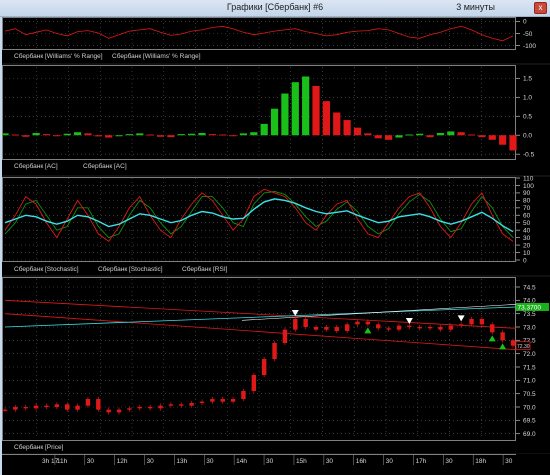 The height and width of the screenshot is (475, 550). What do you see at coordinates (540, 8) in the screenshot?
I see `close-icon: x` at bounding box center [540, 8].